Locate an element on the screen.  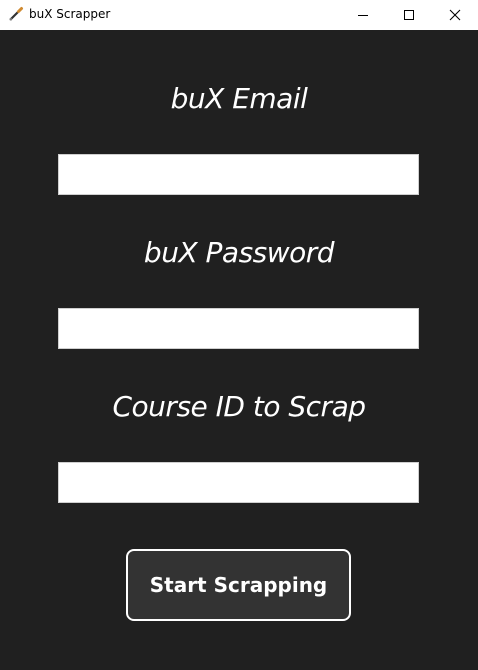
window-title: buX Scrapper is located at coordinates (70, 14).